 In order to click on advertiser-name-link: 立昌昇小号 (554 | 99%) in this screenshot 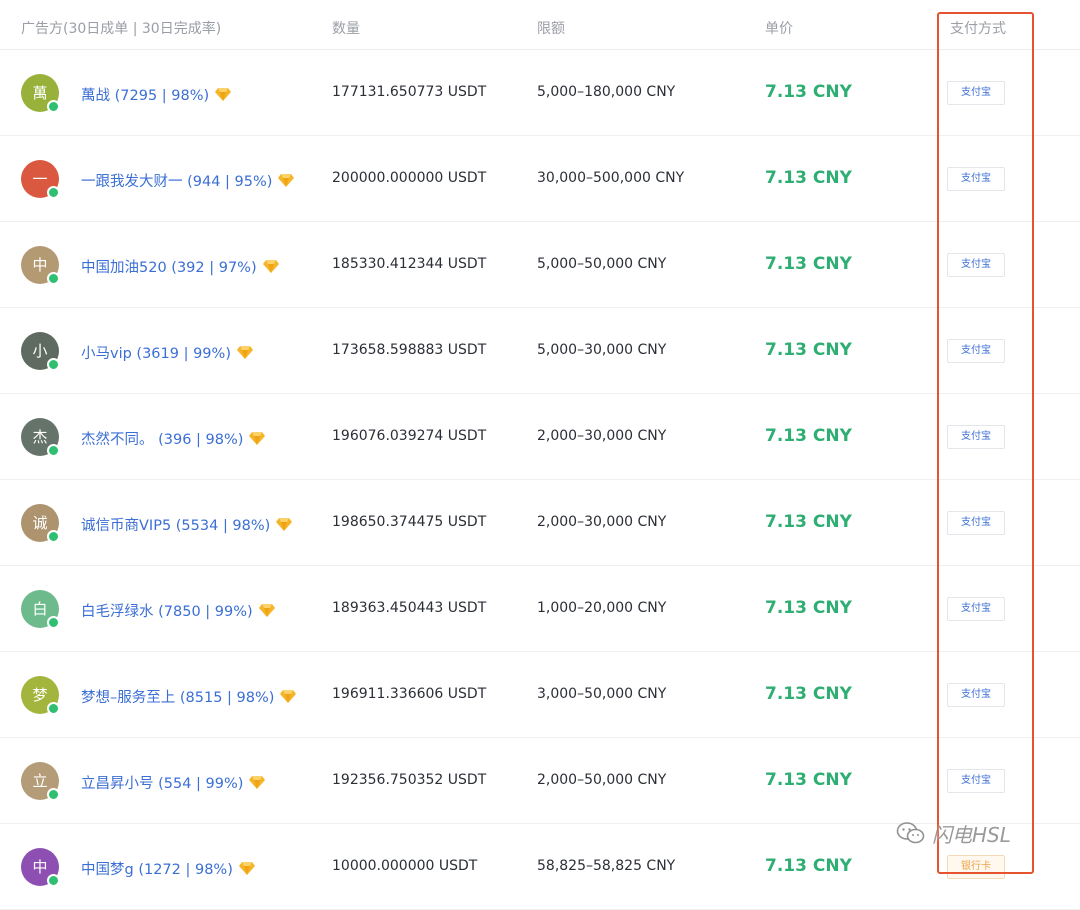, I will do `click(173, 782)`.